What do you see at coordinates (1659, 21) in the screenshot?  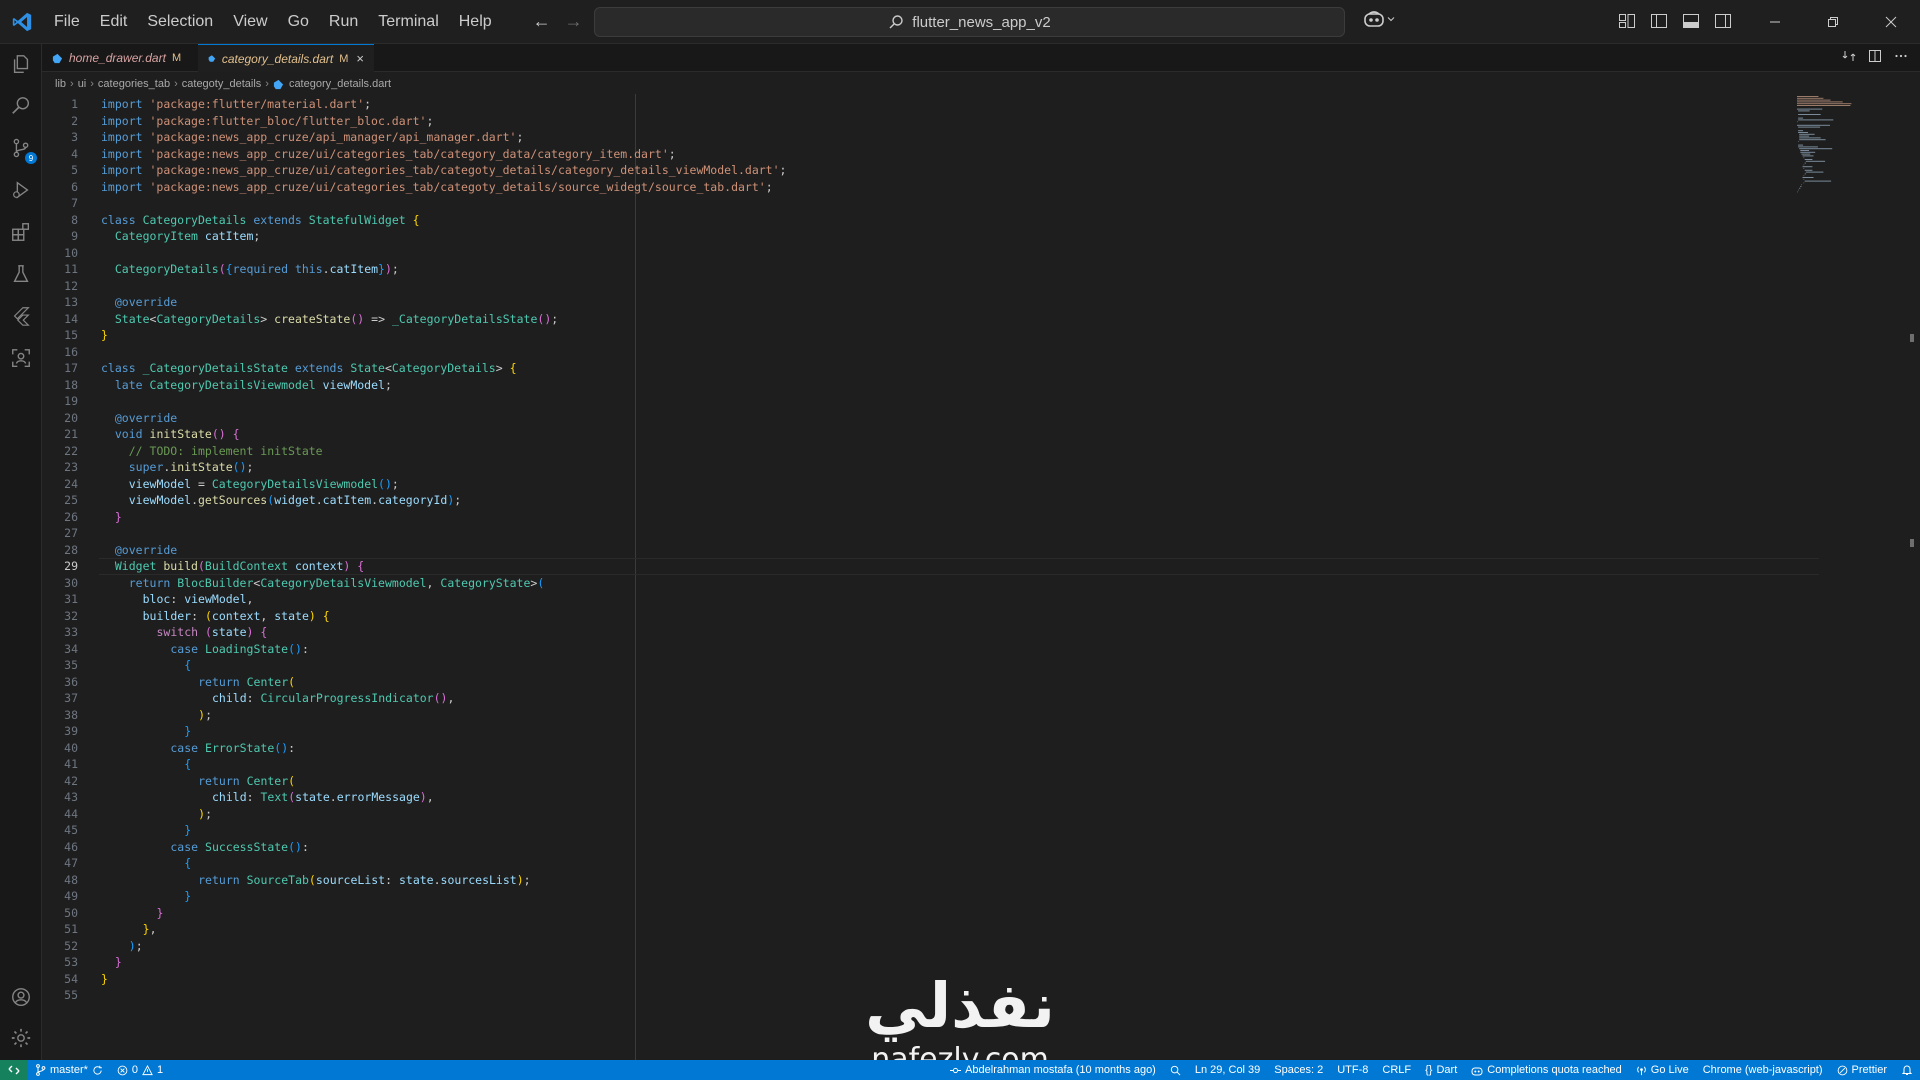 I see `toggle-primary-sidebar-icon` at bounding box center [1659, 21].